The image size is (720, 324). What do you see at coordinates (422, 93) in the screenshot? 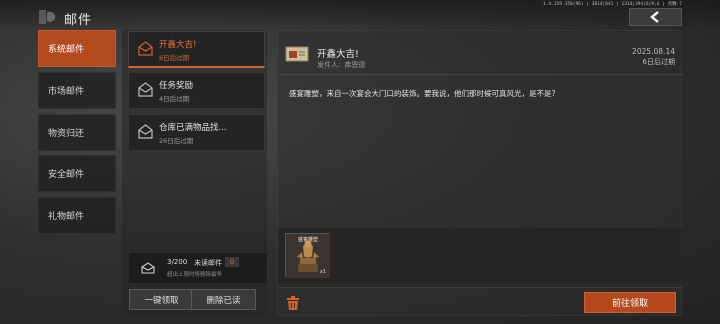
I see `mail-body: 盛宴雕塑，来自一次宴会大门口的装饰。要我说，他们那时候可真风光，是不是?` at bounding box center [422, 93].